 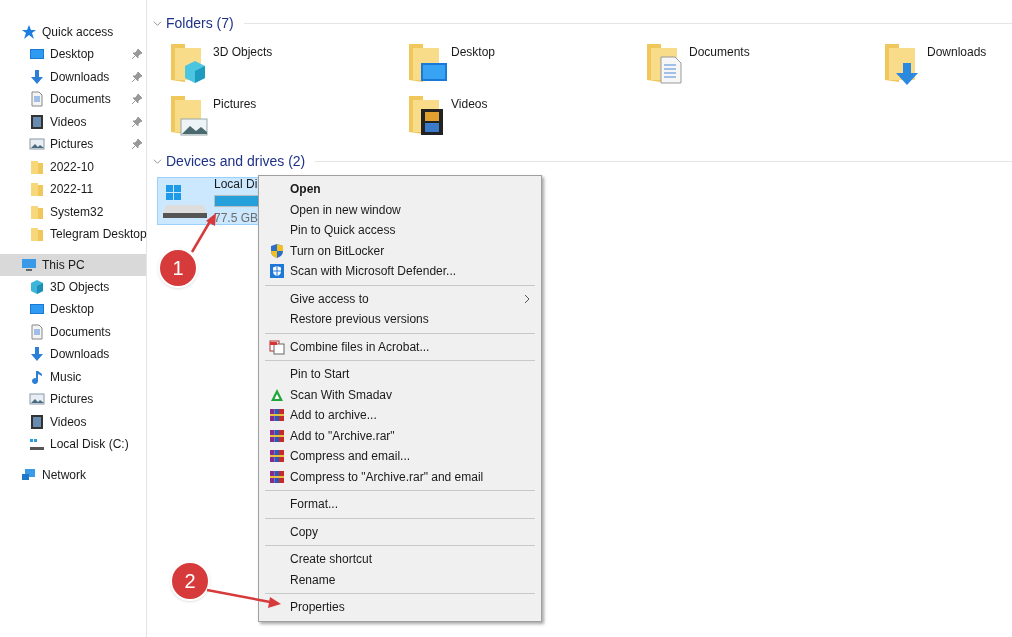 What do you see at coordinates (277, 346) in the screenshot?
I see `documents-icon` at bounding box center [277, 346].